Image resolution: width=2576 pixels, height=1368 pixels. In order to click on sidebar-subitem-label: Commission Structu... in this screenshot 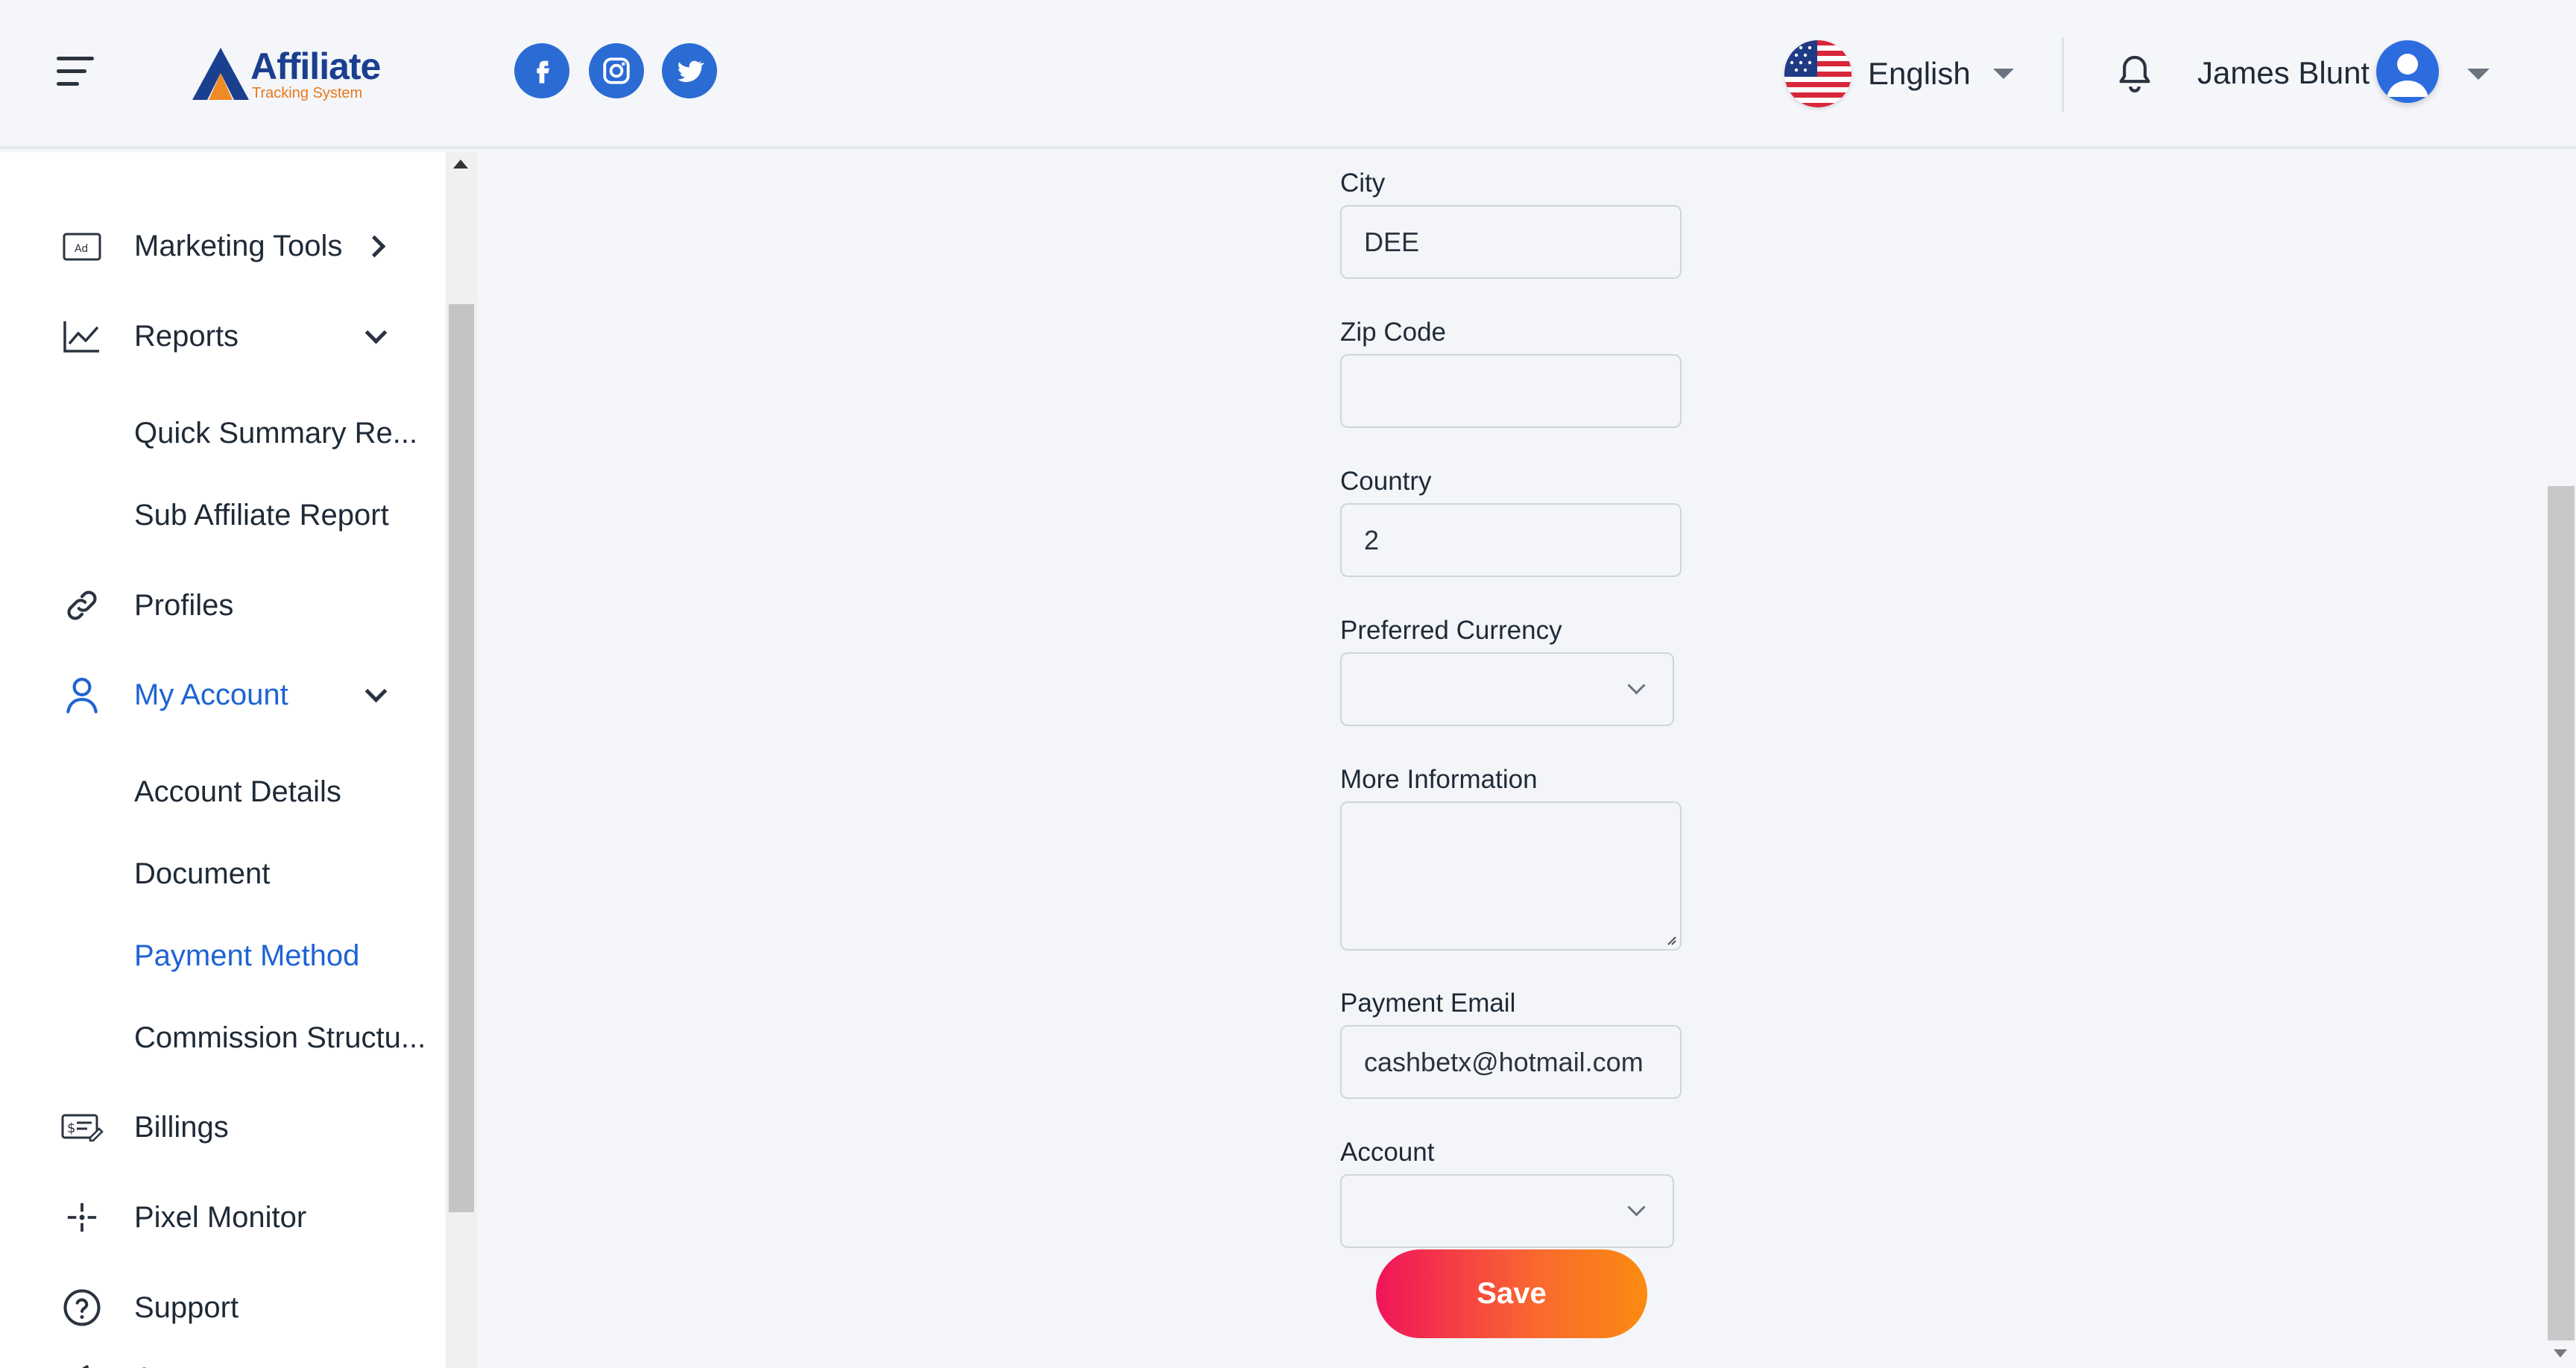, I will do `click(280, 1037)`.